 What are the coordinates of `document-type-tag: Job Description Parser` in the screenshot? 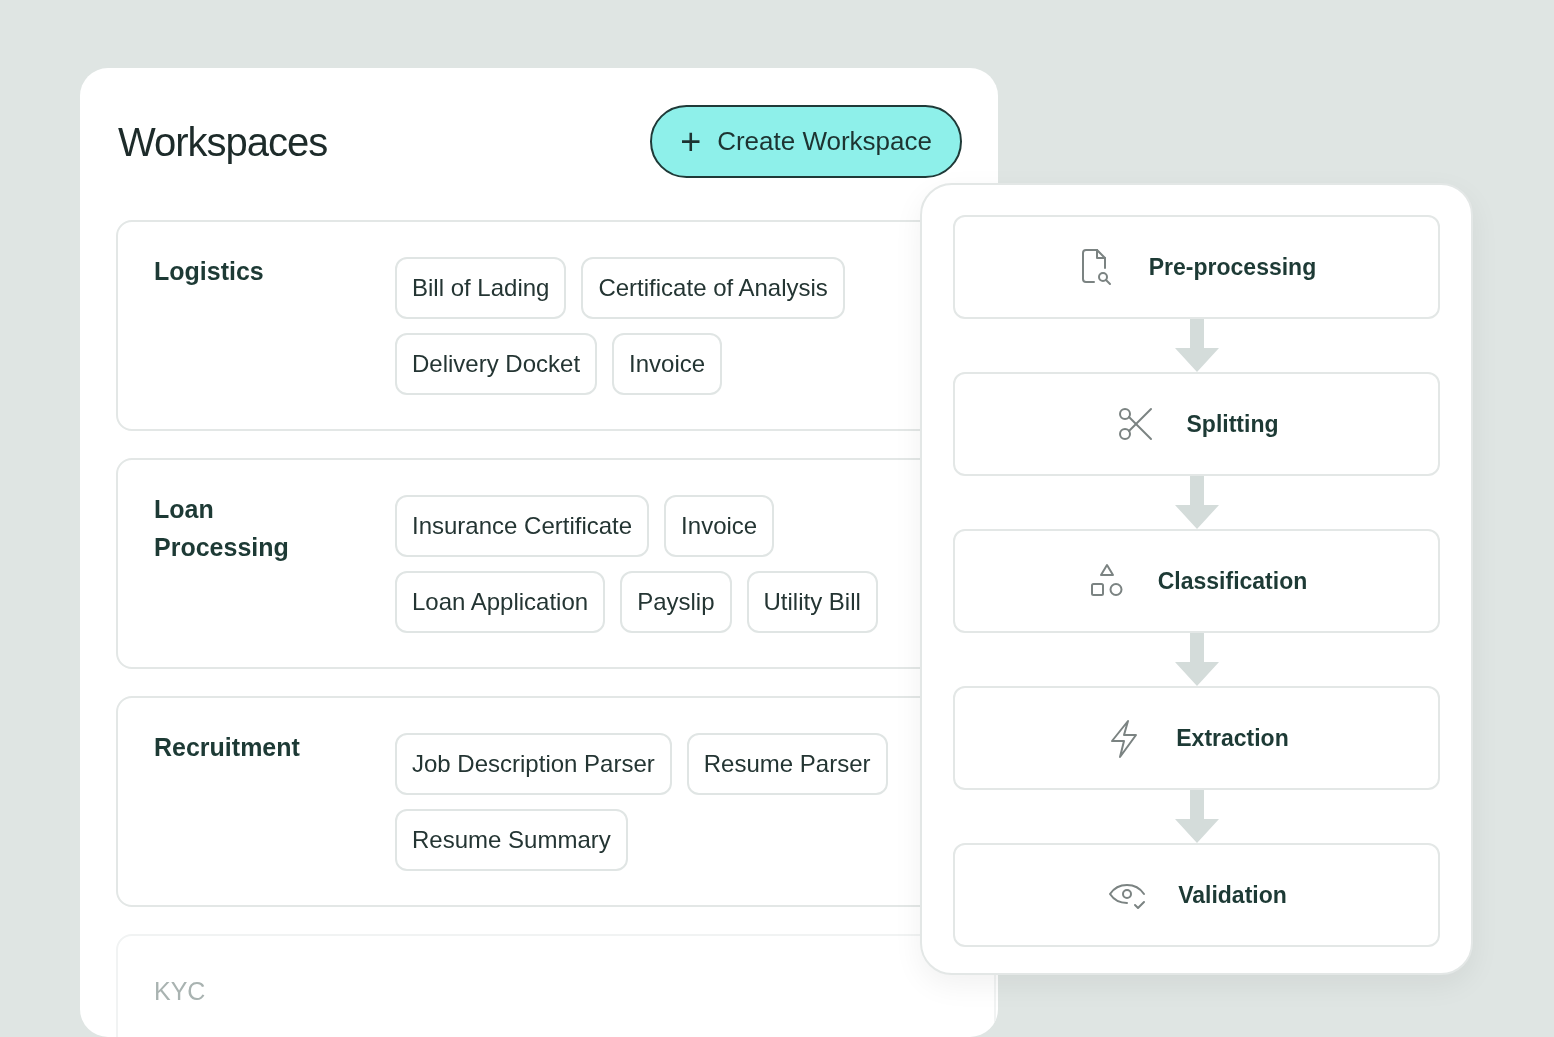 It's located at (533, 764).